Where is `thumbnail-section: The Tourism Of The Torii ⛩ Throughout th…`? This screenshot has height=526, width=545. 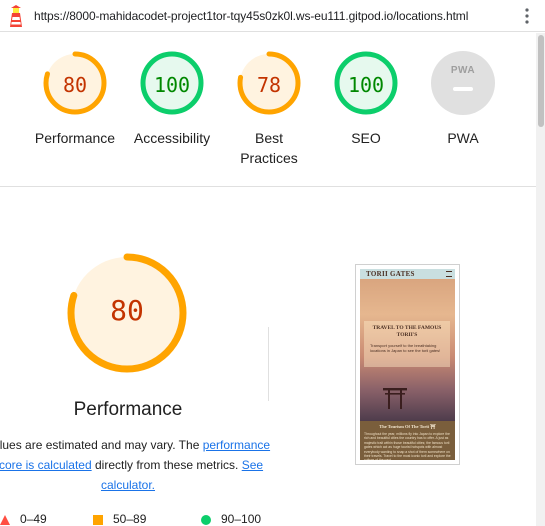 thumbnail-section: The Tourism Of The Torii ⛩ Throughout th… is located at coordinates (407, 440).